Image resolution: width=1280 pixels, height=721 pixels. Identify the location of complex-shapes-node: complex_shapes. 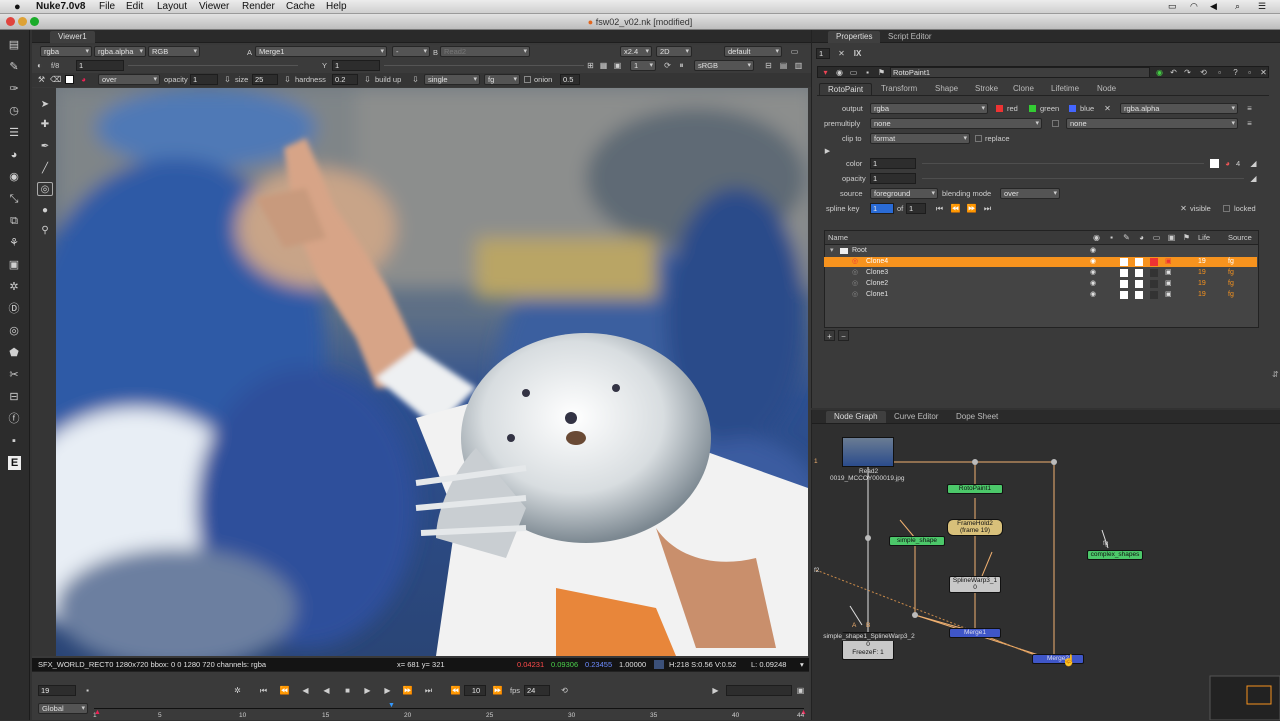
(1115, 555).